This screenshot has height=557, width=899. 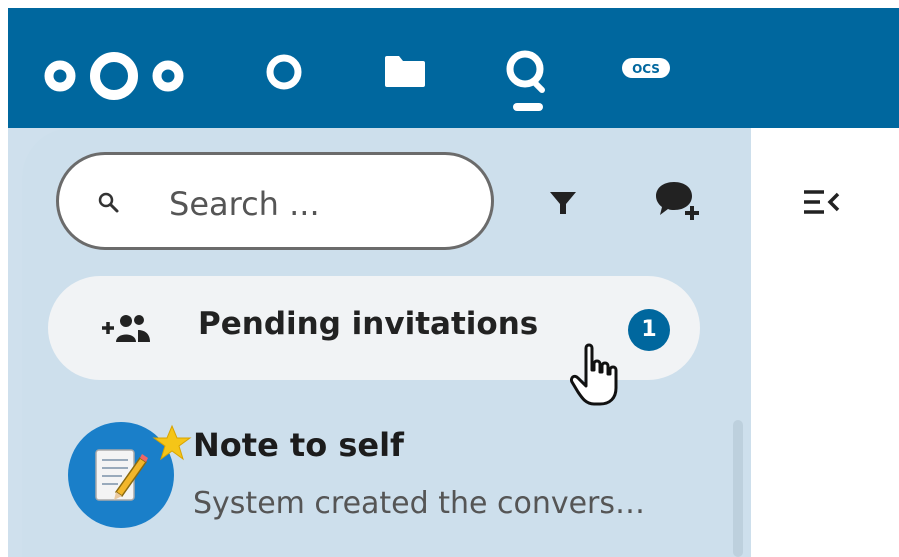 What do you see at coordinates (738, 488) in the screenshot?
I see `sidebar-scrollbar` at bounding box center [738, 488].